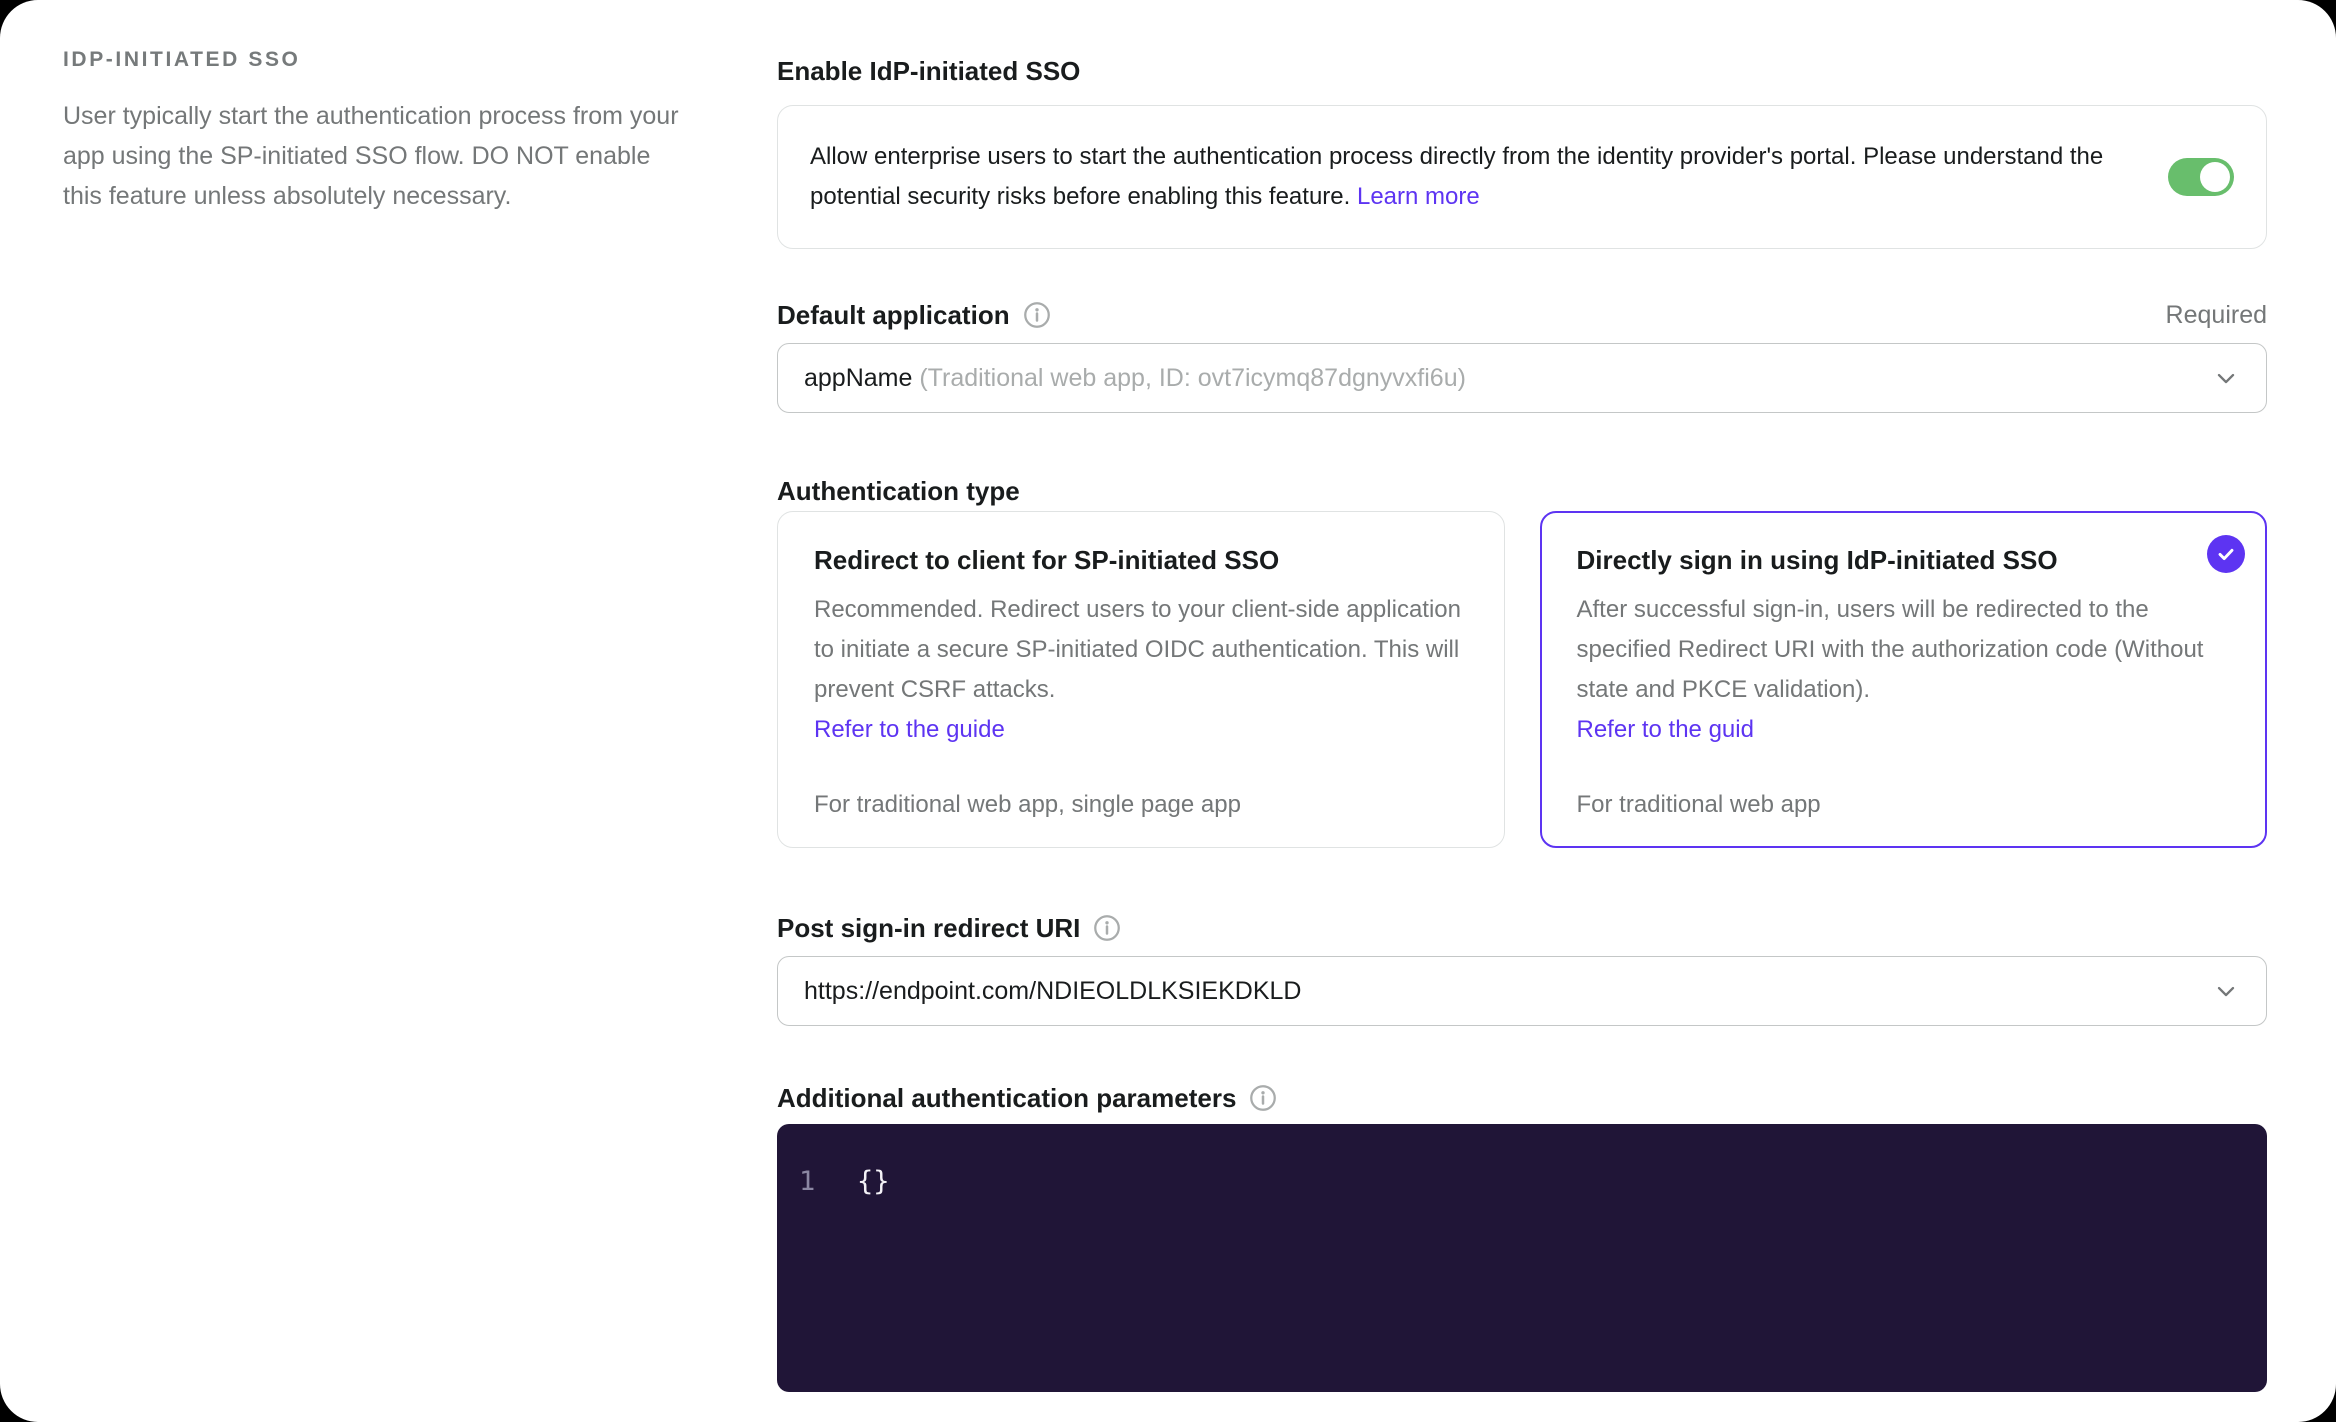 Image resolution: width=2336 pixels, height=1422 pixels. I want to click on code-content: {}, so click(873, 1181).